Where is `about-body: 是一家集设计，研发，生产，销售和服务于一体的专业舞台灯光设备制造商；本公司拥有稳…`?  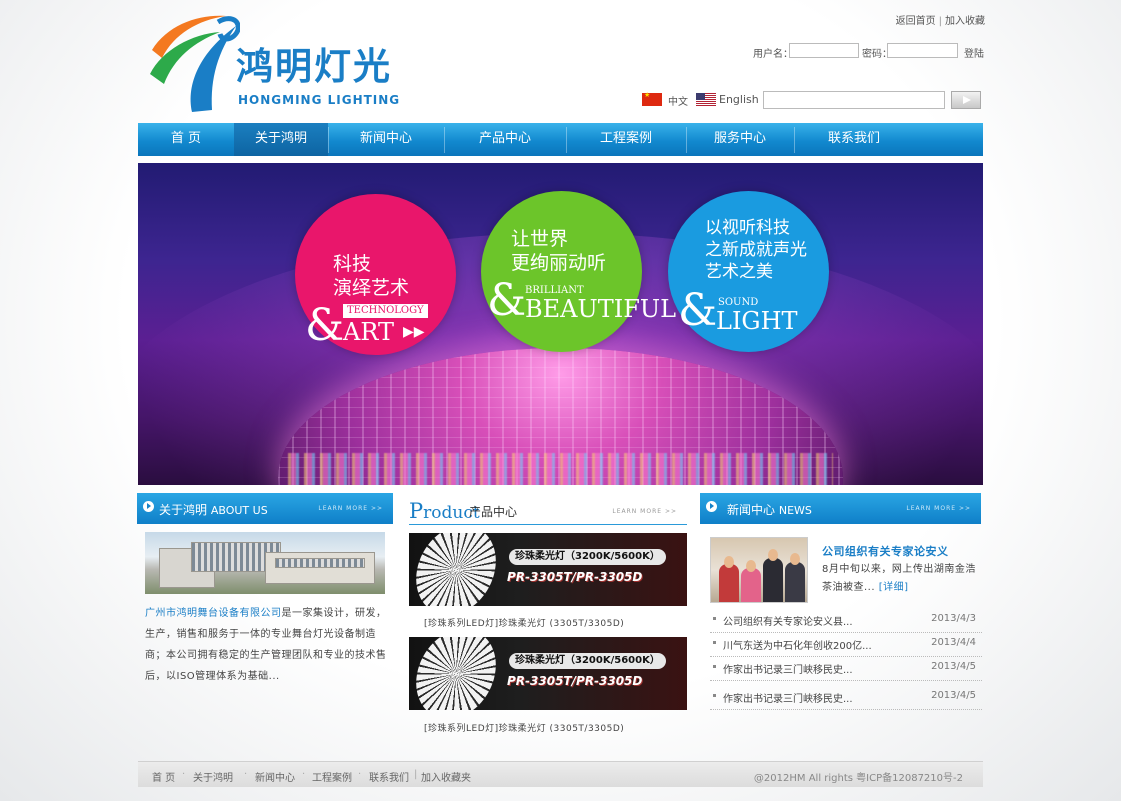 about-body: 是一家集设计，研发，生产，销售和服务于一体的专业舞台灯光设备制造商；本公司拥有稳… is located at coordinates (266, 645).